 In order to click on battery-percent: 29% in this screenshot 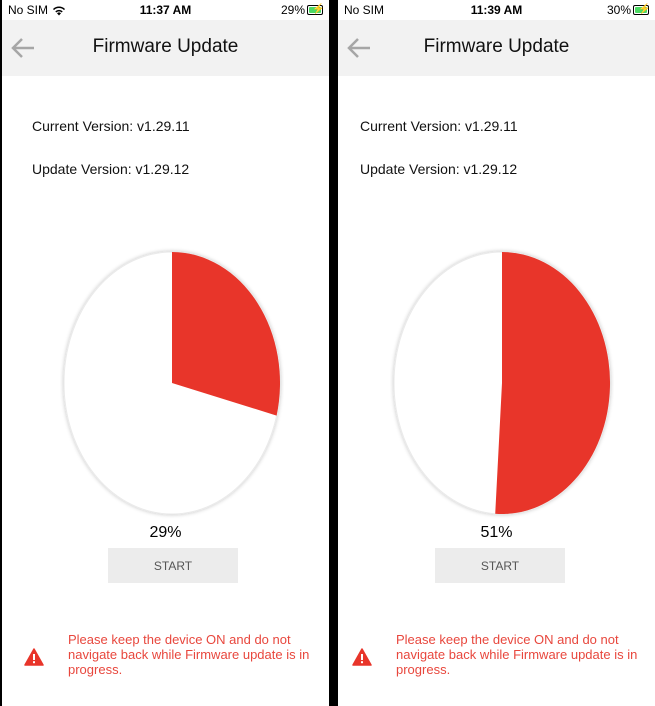, I will do `click(292, 10)`.